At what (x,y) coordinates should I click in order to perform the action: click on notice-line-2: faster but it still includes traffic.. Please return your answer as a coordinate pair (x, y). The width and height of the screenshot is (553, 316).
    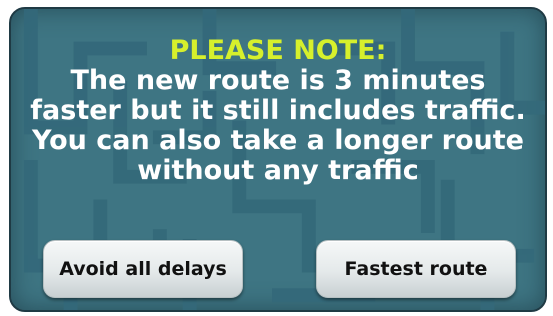
    Looking at the image, I should click on (278, 110).